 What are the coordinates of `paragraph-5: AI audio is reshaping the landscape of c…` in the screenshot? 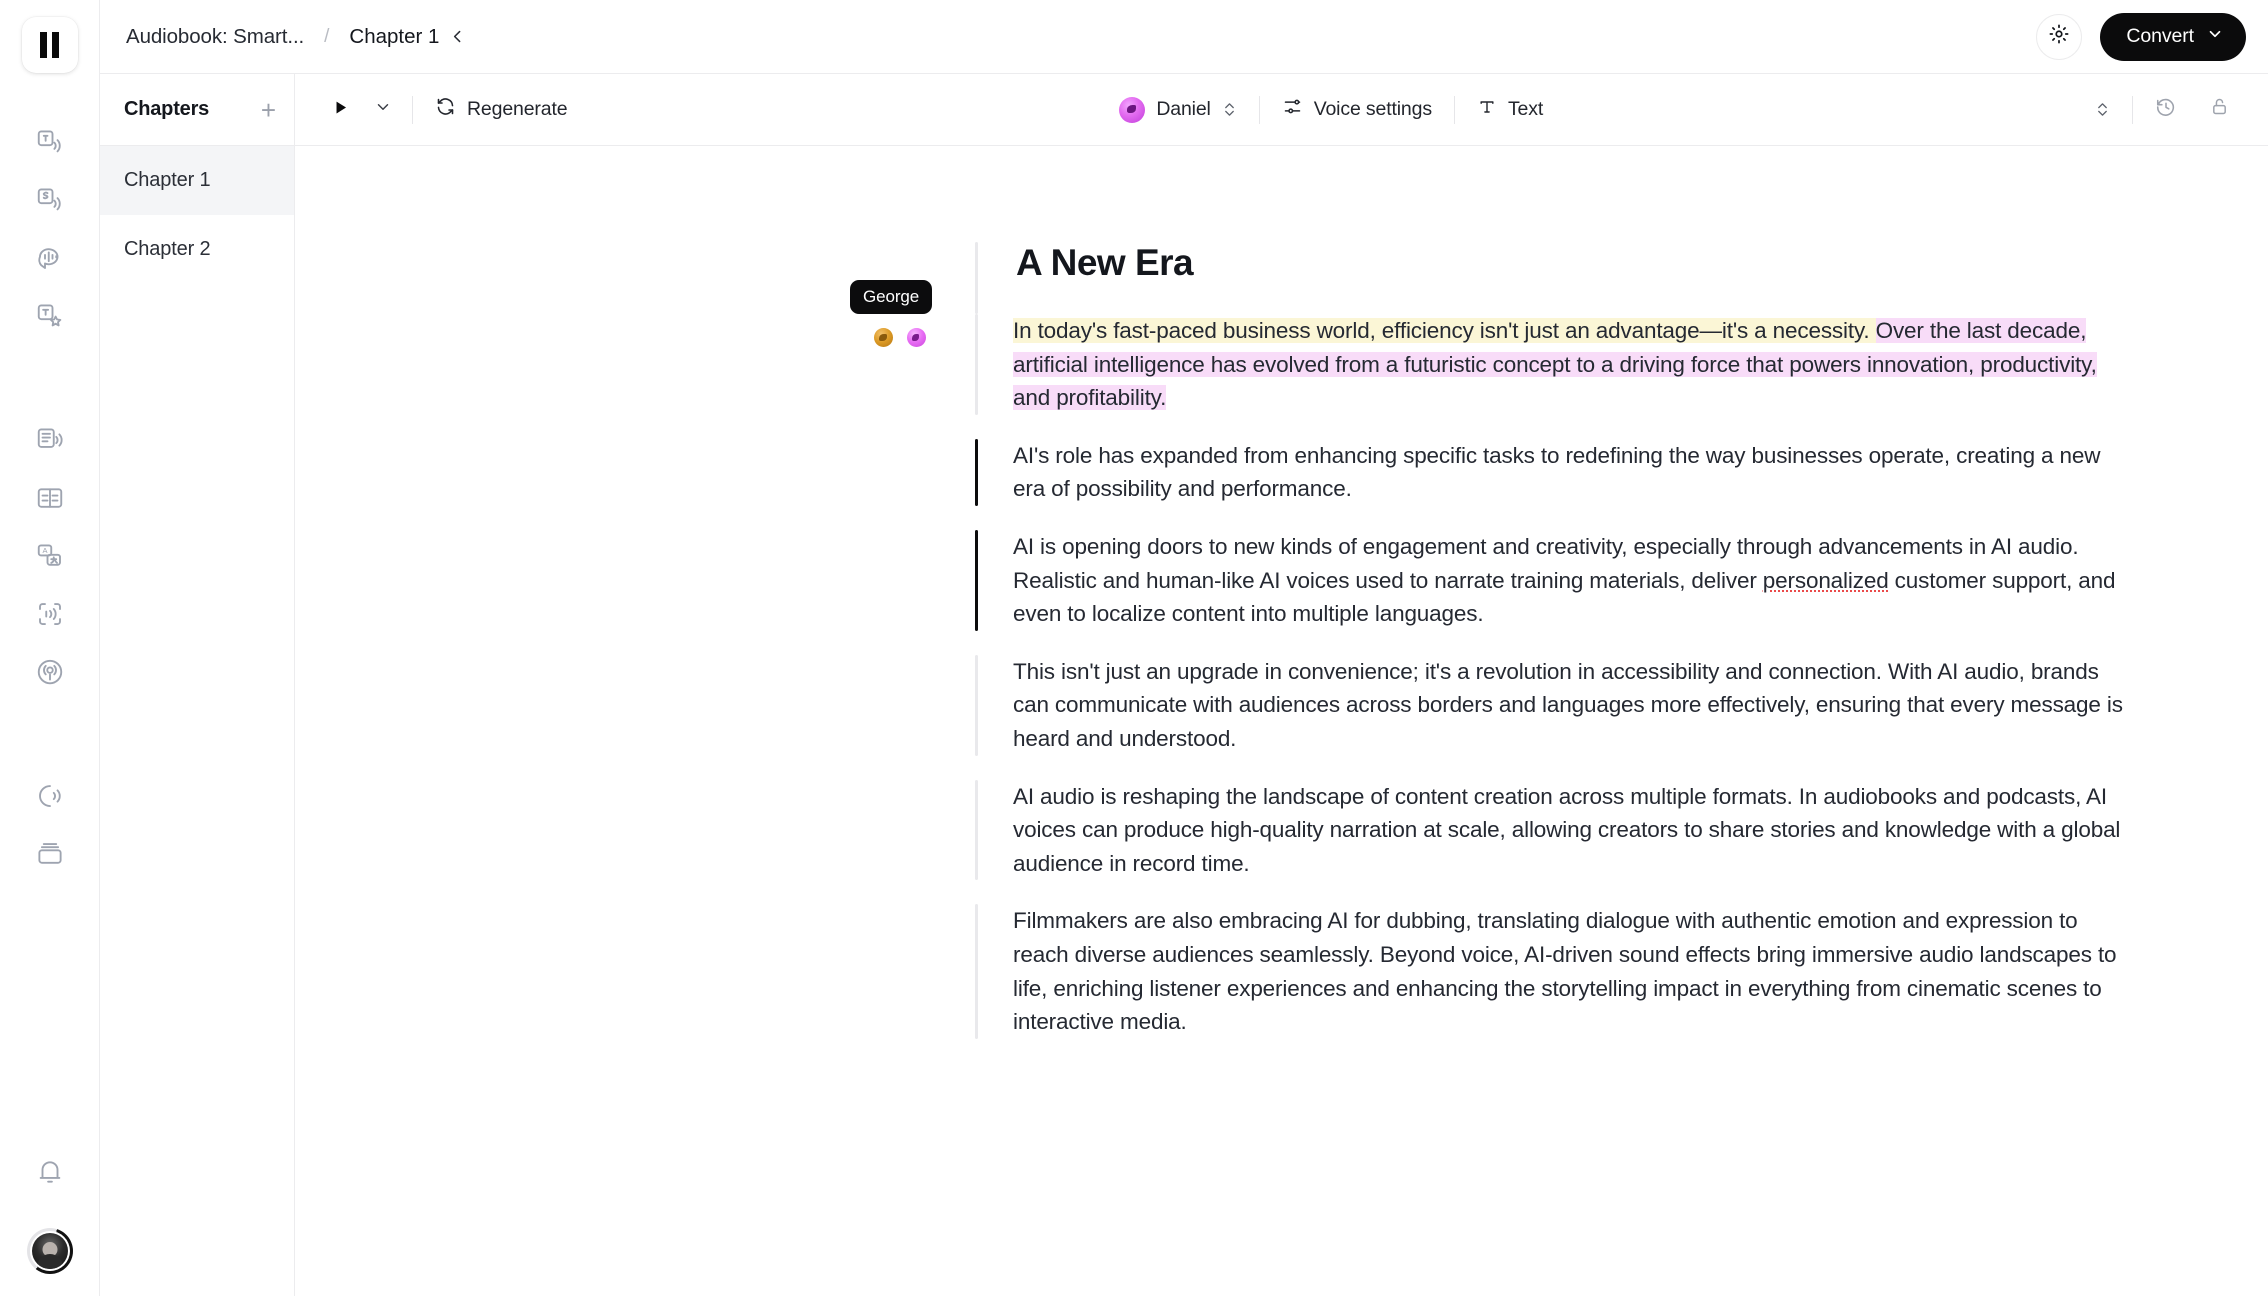 It's located at (1565, 830).